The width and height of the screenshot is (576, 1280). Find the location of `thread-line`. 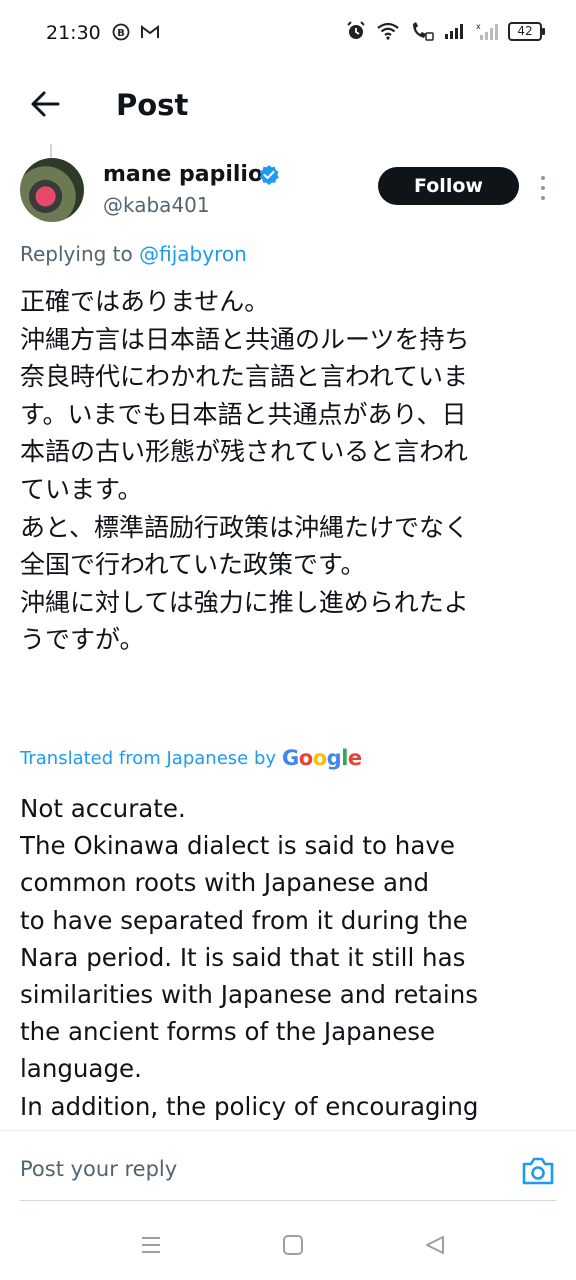

thread-line is located at coordinates (51, 151).